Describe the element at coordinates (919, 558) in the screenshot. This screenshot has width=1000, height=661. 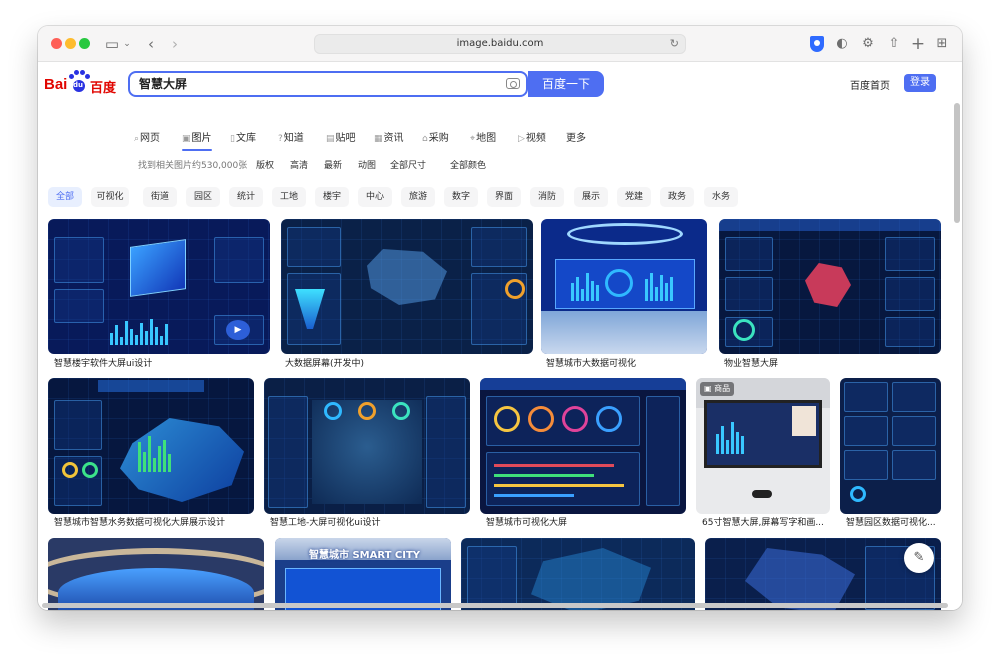
I see `edit-icon: ✎` at that location.